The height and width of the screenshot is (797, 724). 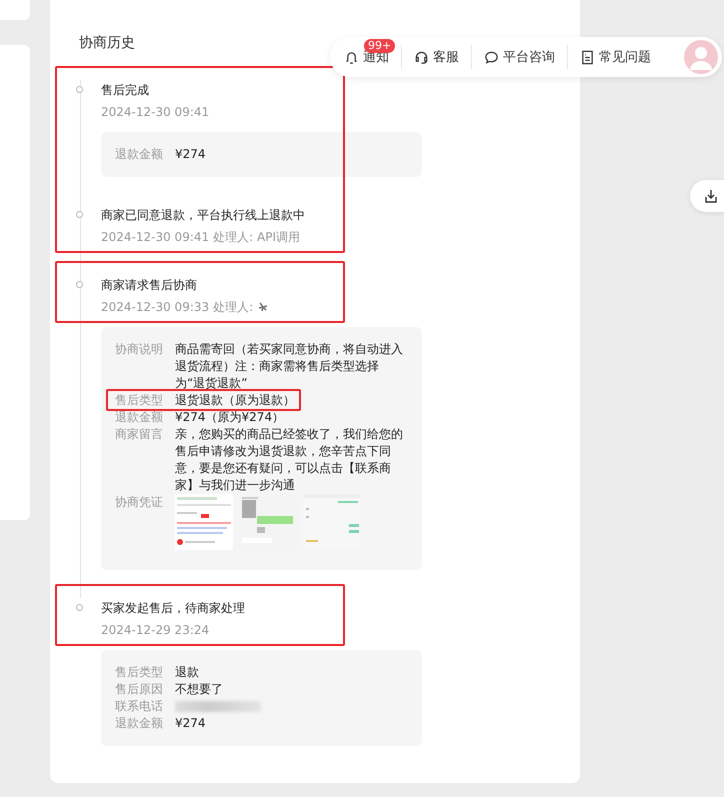 What do you see at coordinates (107, 43) in the screenshot?
I see `section-title: 协商历史` at bounding box center [107, 43].